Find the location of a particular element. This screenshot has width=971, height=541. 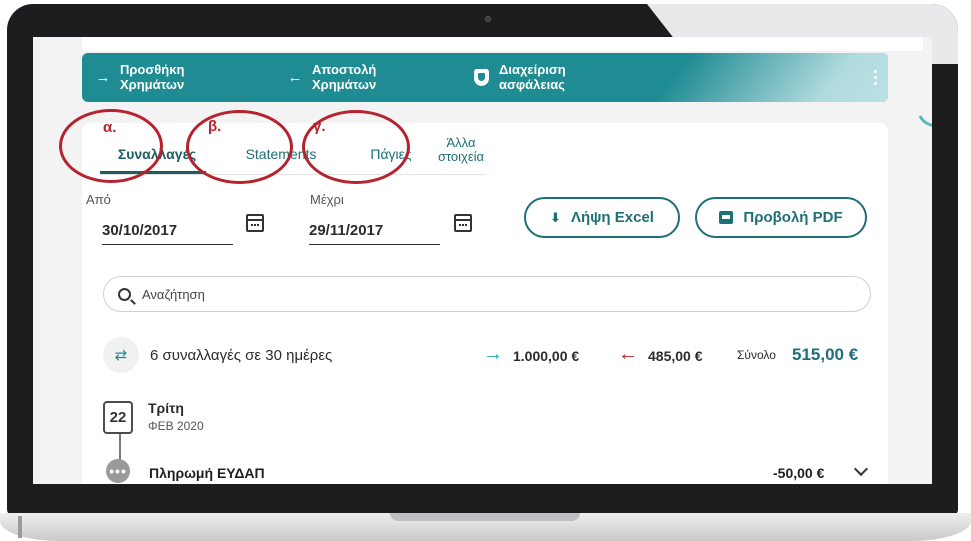

security-settings-button: Διαχείριση ασφάλειας is located at coordinates (541, 77).